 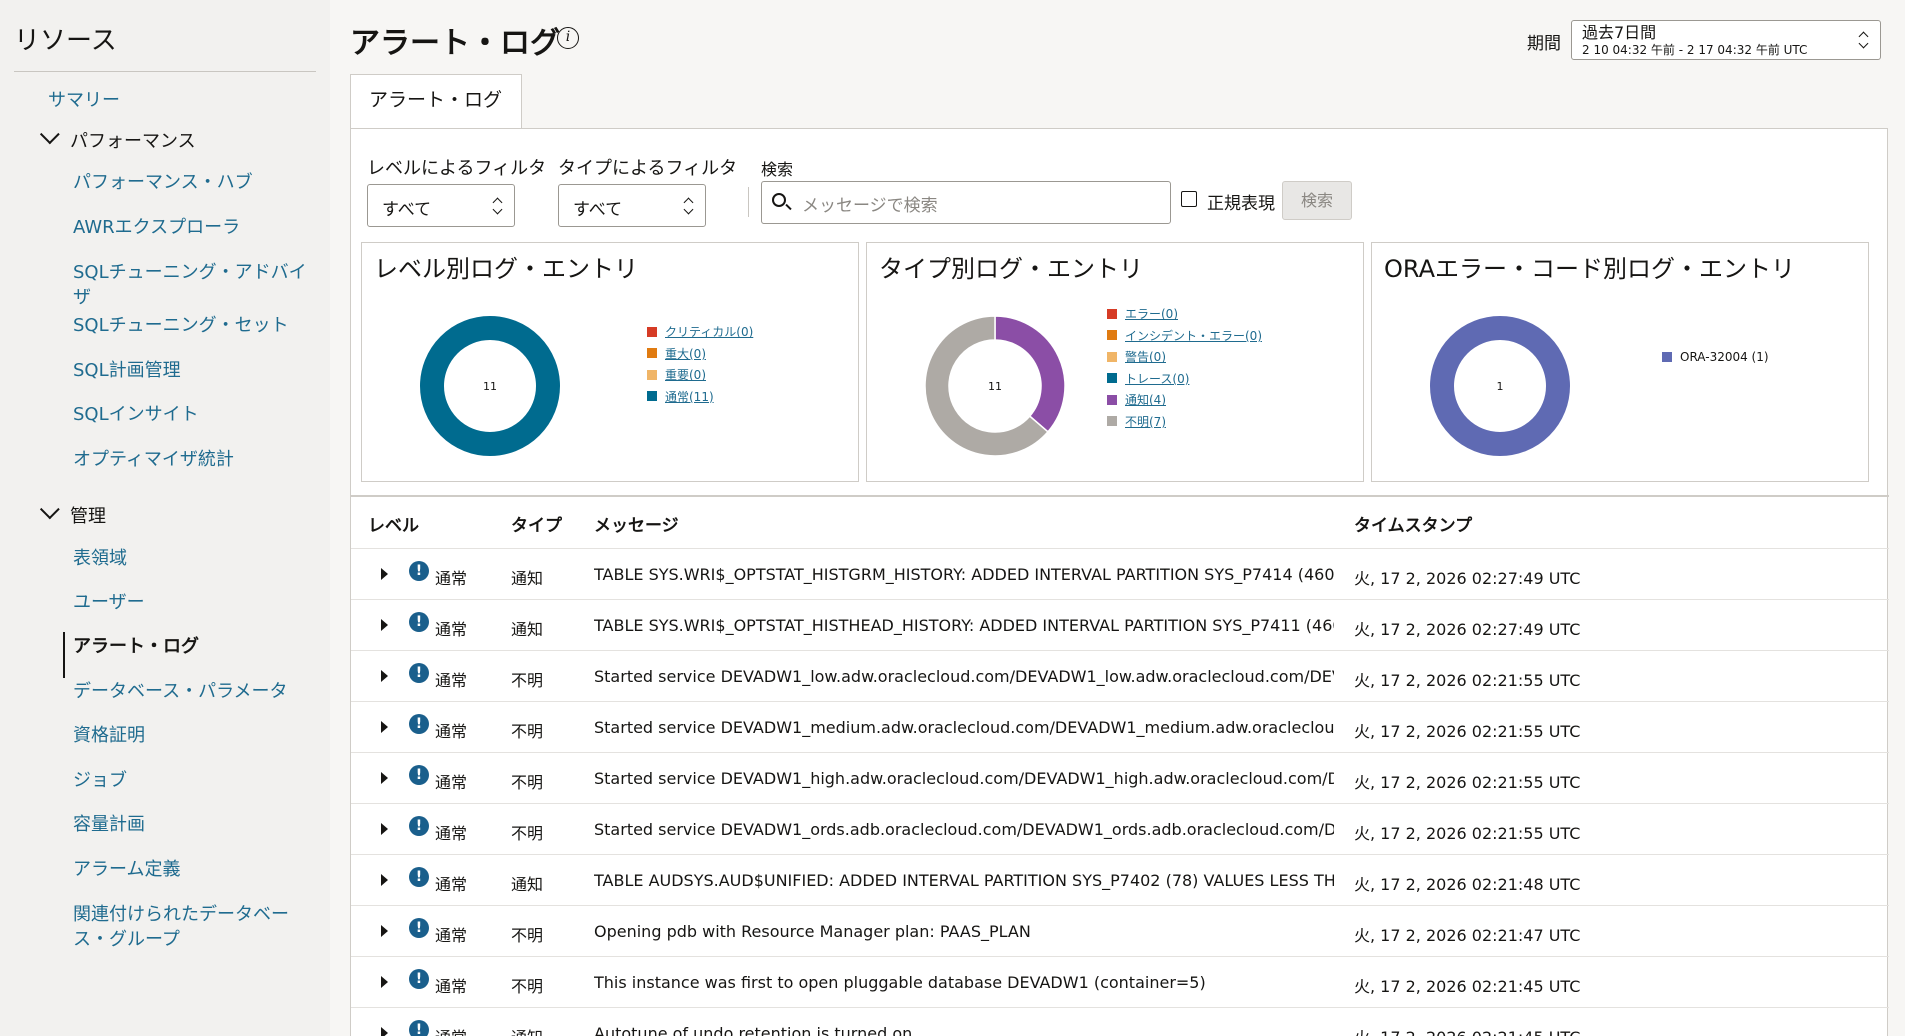 I want to click on sidebar-item: アラート・ログ, so click(x=193, y=646).